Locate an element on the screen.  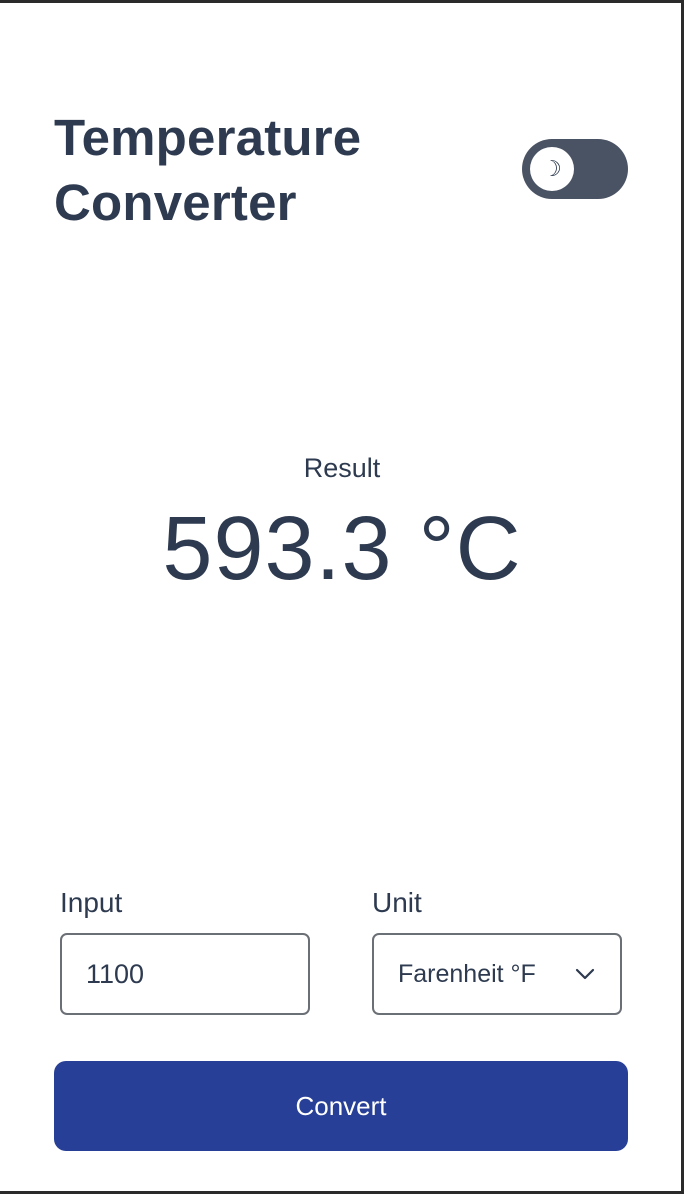
page-title: Temperature Converter is located at coordinates (244, 170).